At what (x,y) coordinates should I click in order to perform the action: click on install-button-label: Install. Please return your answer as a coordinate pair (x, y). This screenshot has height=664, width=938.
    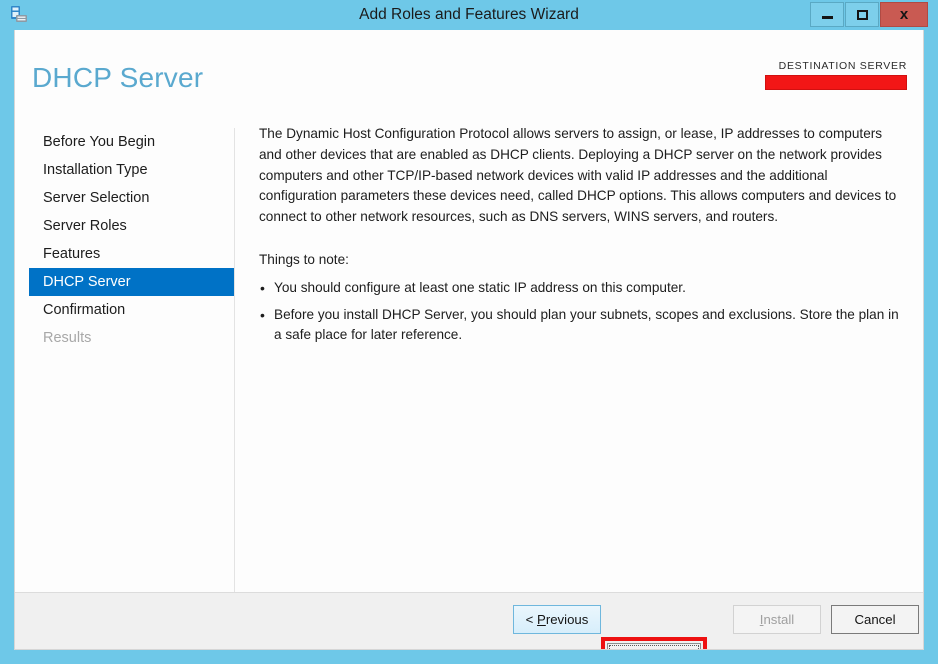
    Looking at the image, I should click on (777, 619).